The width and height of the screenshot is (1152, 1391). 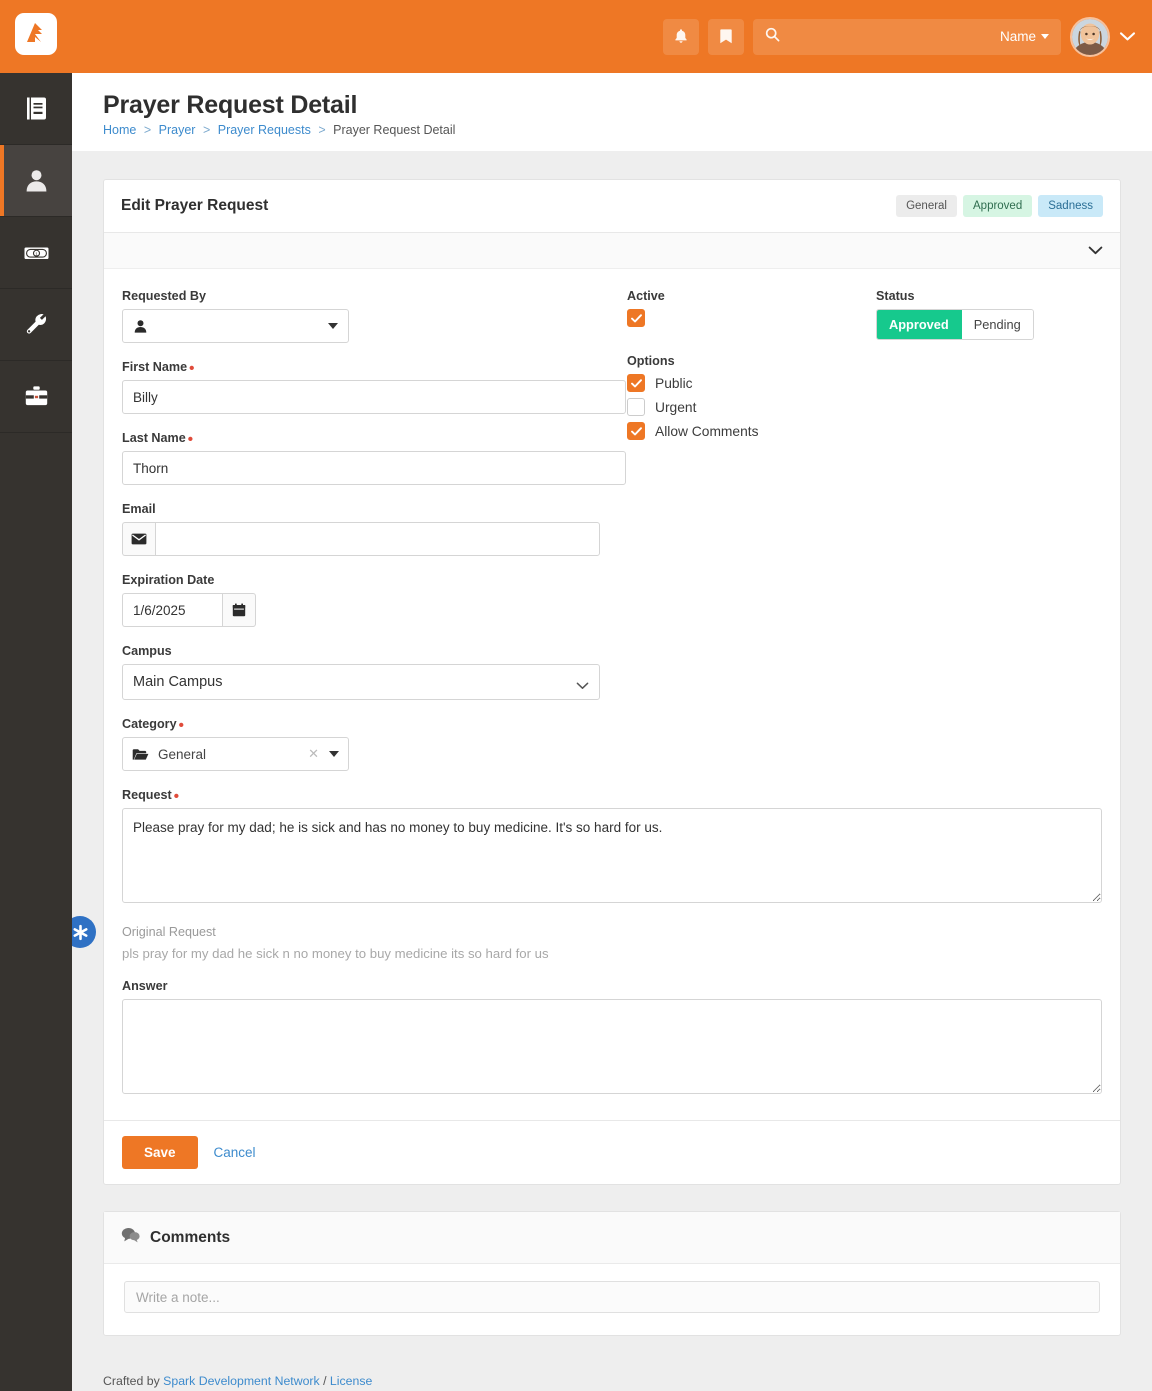 I want to click on expiration-date-group: Expiration Date, so click(x=374, y=600).